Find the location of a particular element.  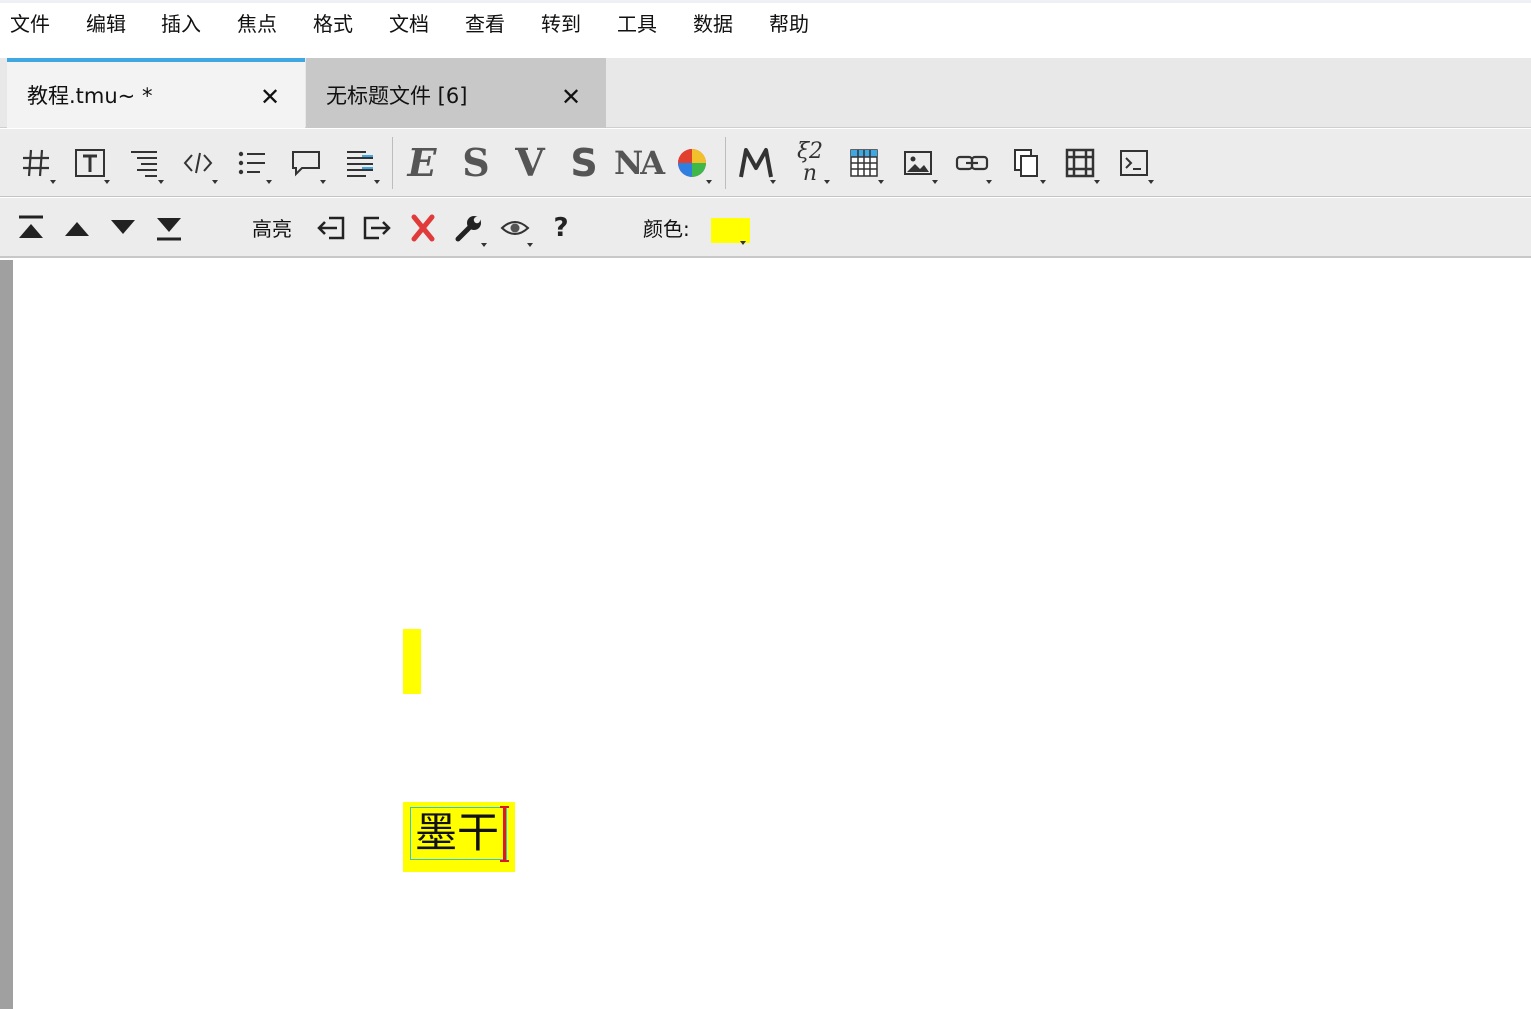

toolbar-separator is located at coordinates (725, 163).